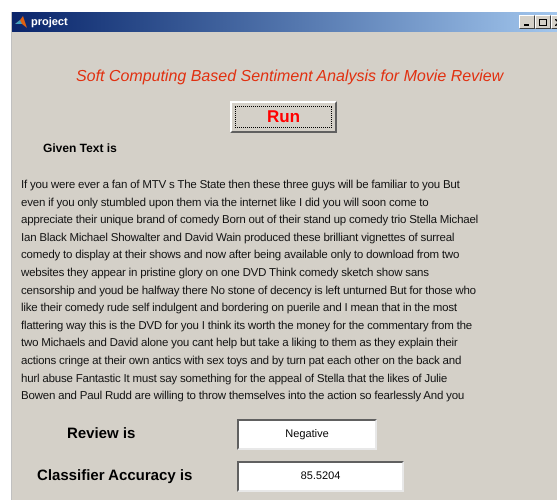 The image size is (557, 500). I want to click on app-logo-icon, so click(21, 22).